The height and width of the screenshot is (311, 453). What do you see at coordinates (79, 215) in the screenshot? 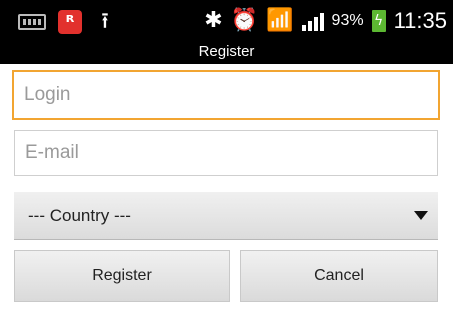
I see `country-select-value: --- Country ---` at bounding box center [79, 215].